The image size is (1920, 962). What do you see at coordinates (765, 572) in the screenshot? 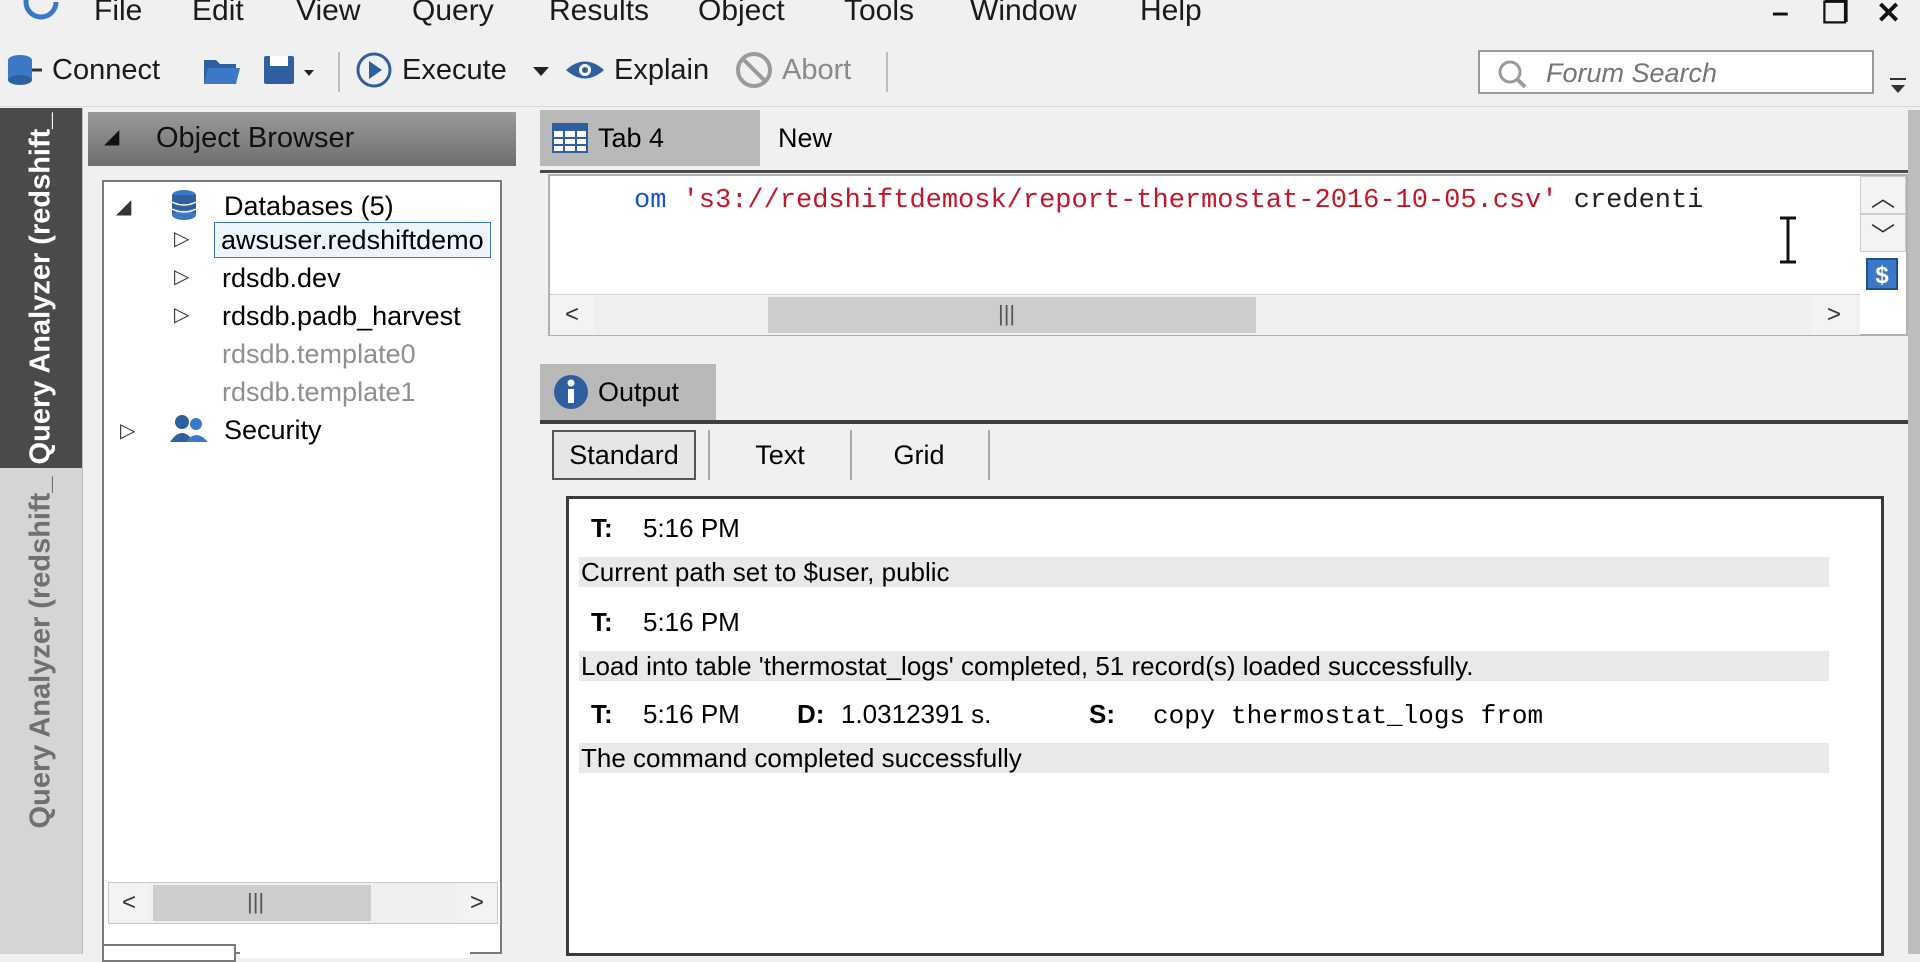
I see `message-text: Current path set to $user, public` at bounding box center [765, 572].